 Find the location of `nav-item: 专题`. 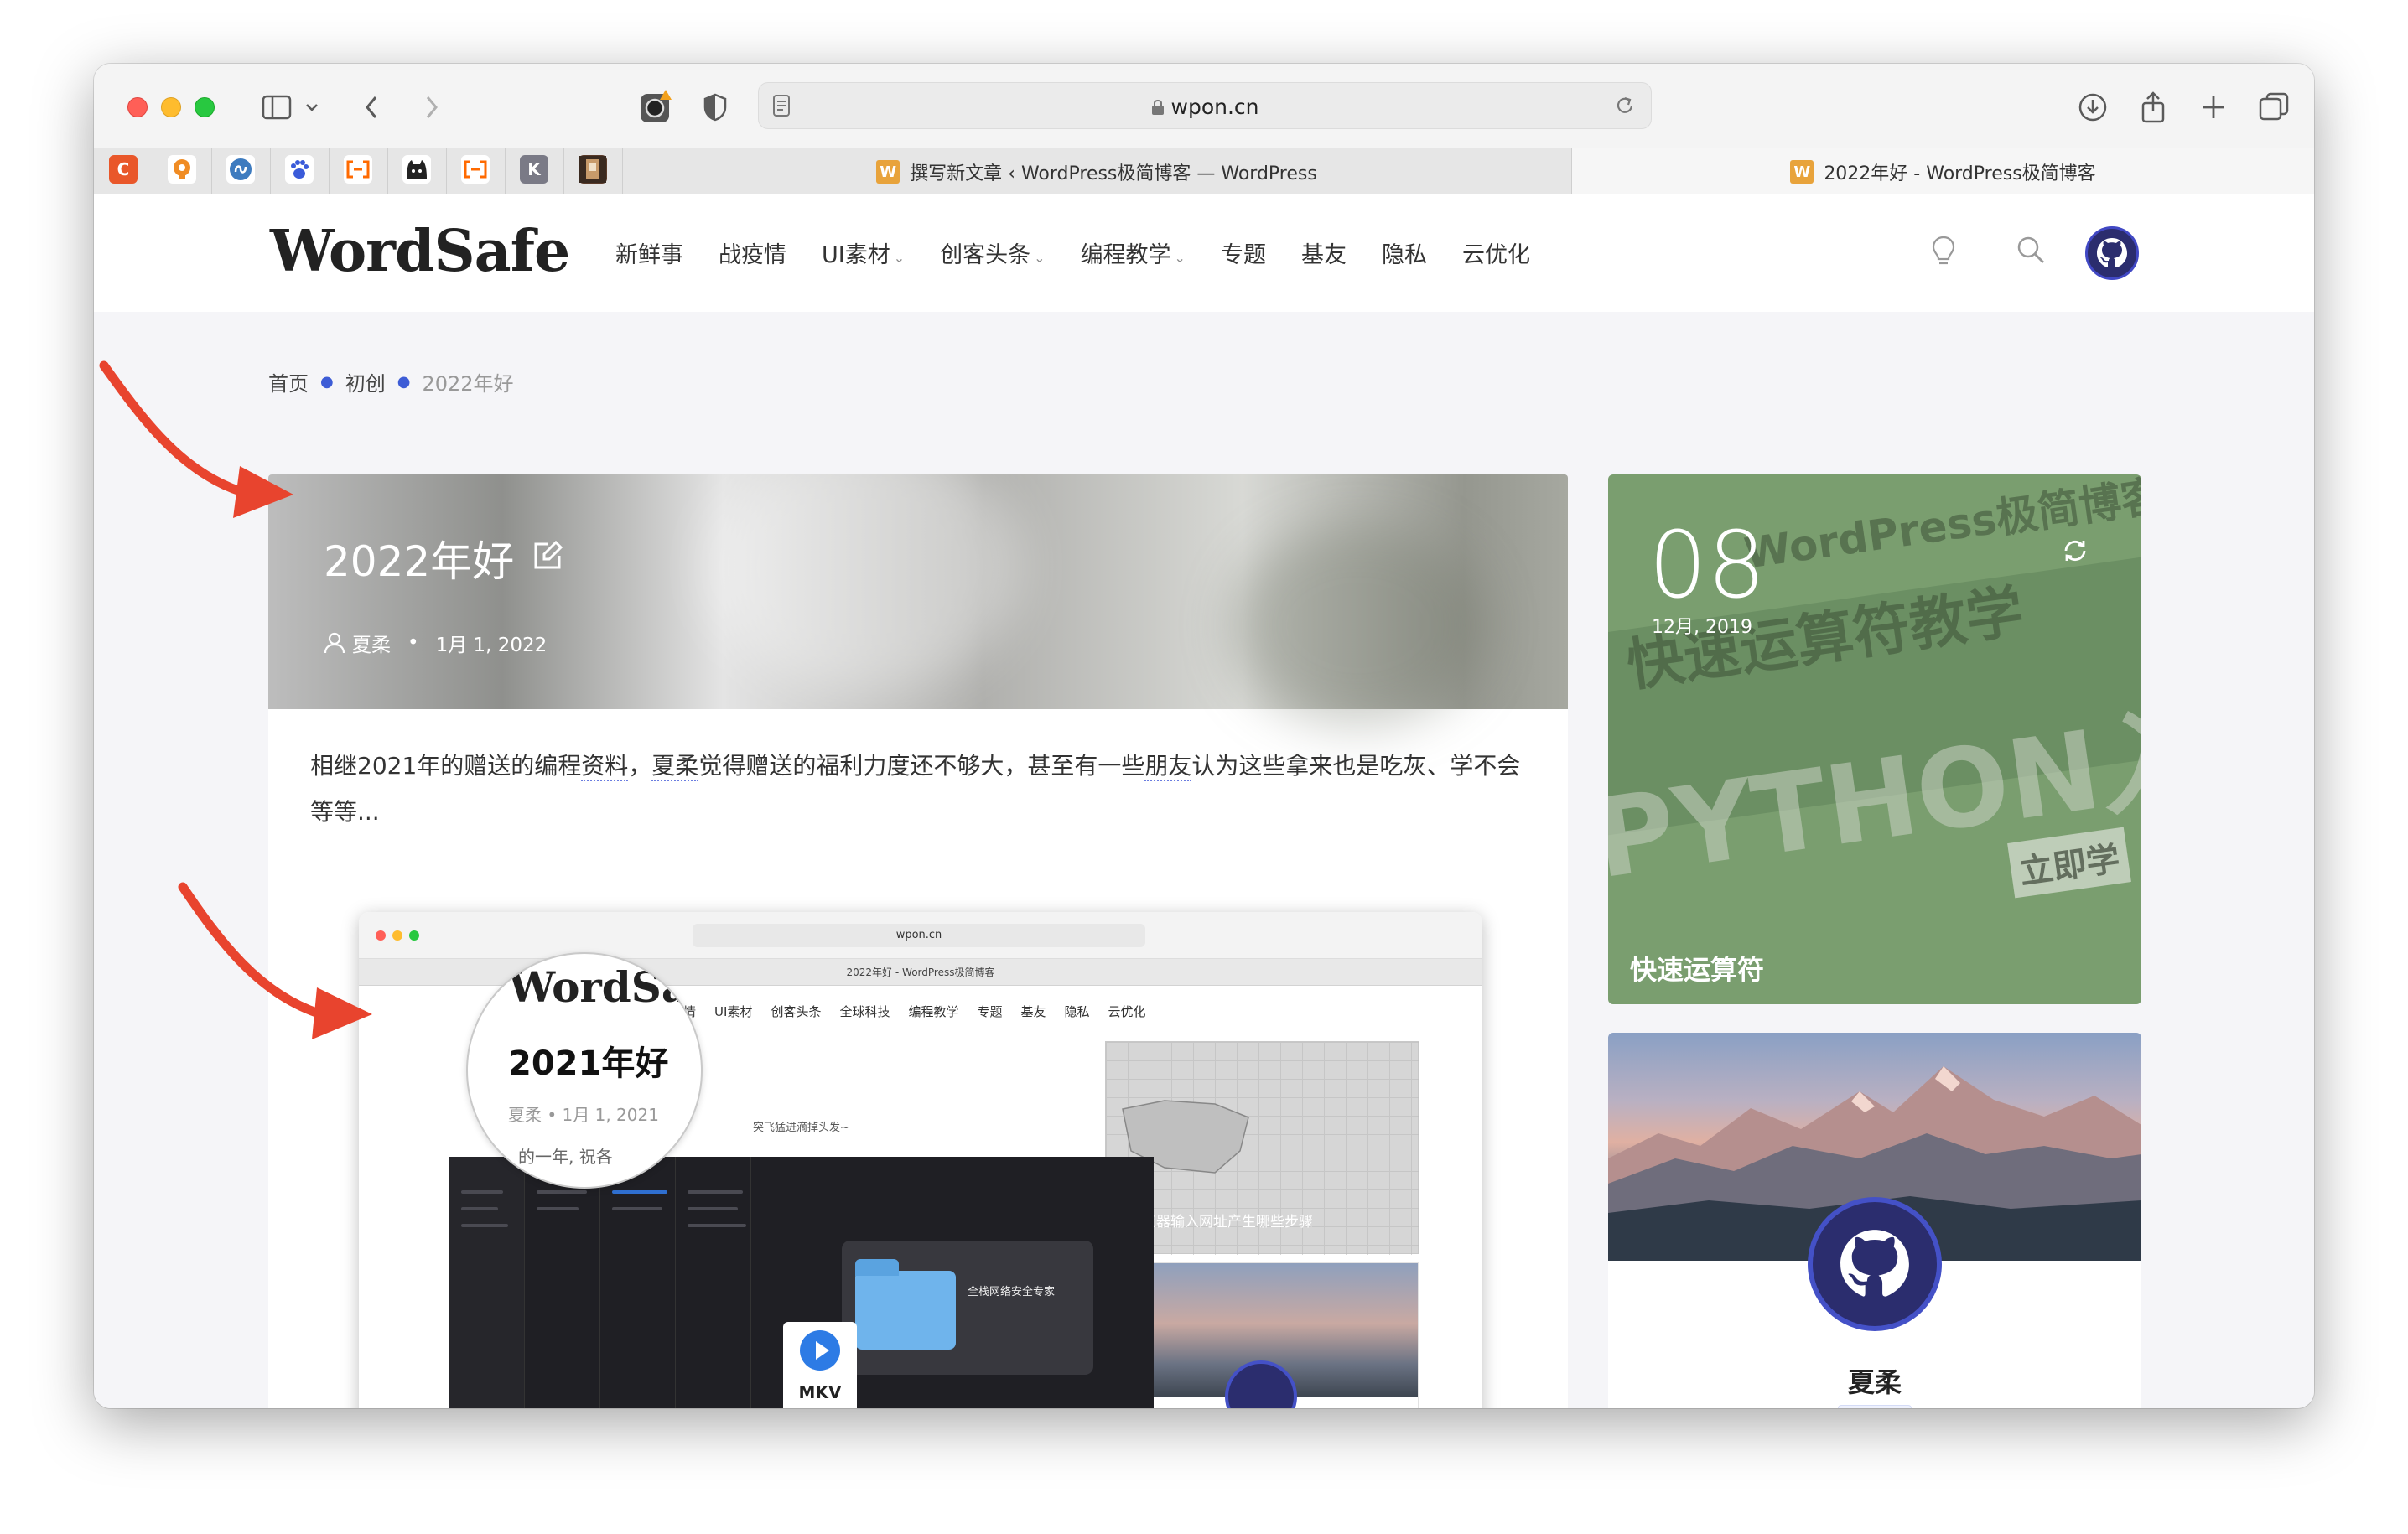

nav-item: 专题 is located at coordinates (1243, 252).